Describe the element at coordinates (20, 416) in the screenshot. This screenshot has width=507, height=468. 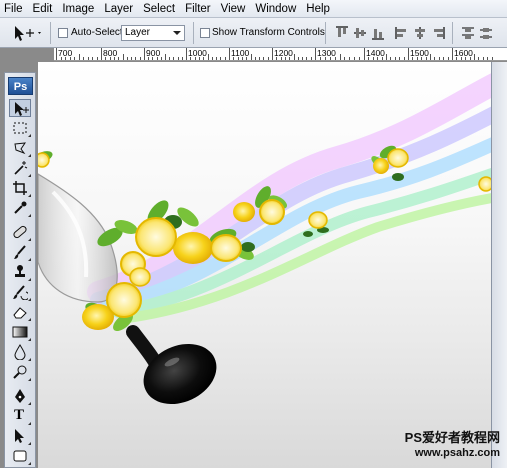
I see `type-tool: T` at that location.